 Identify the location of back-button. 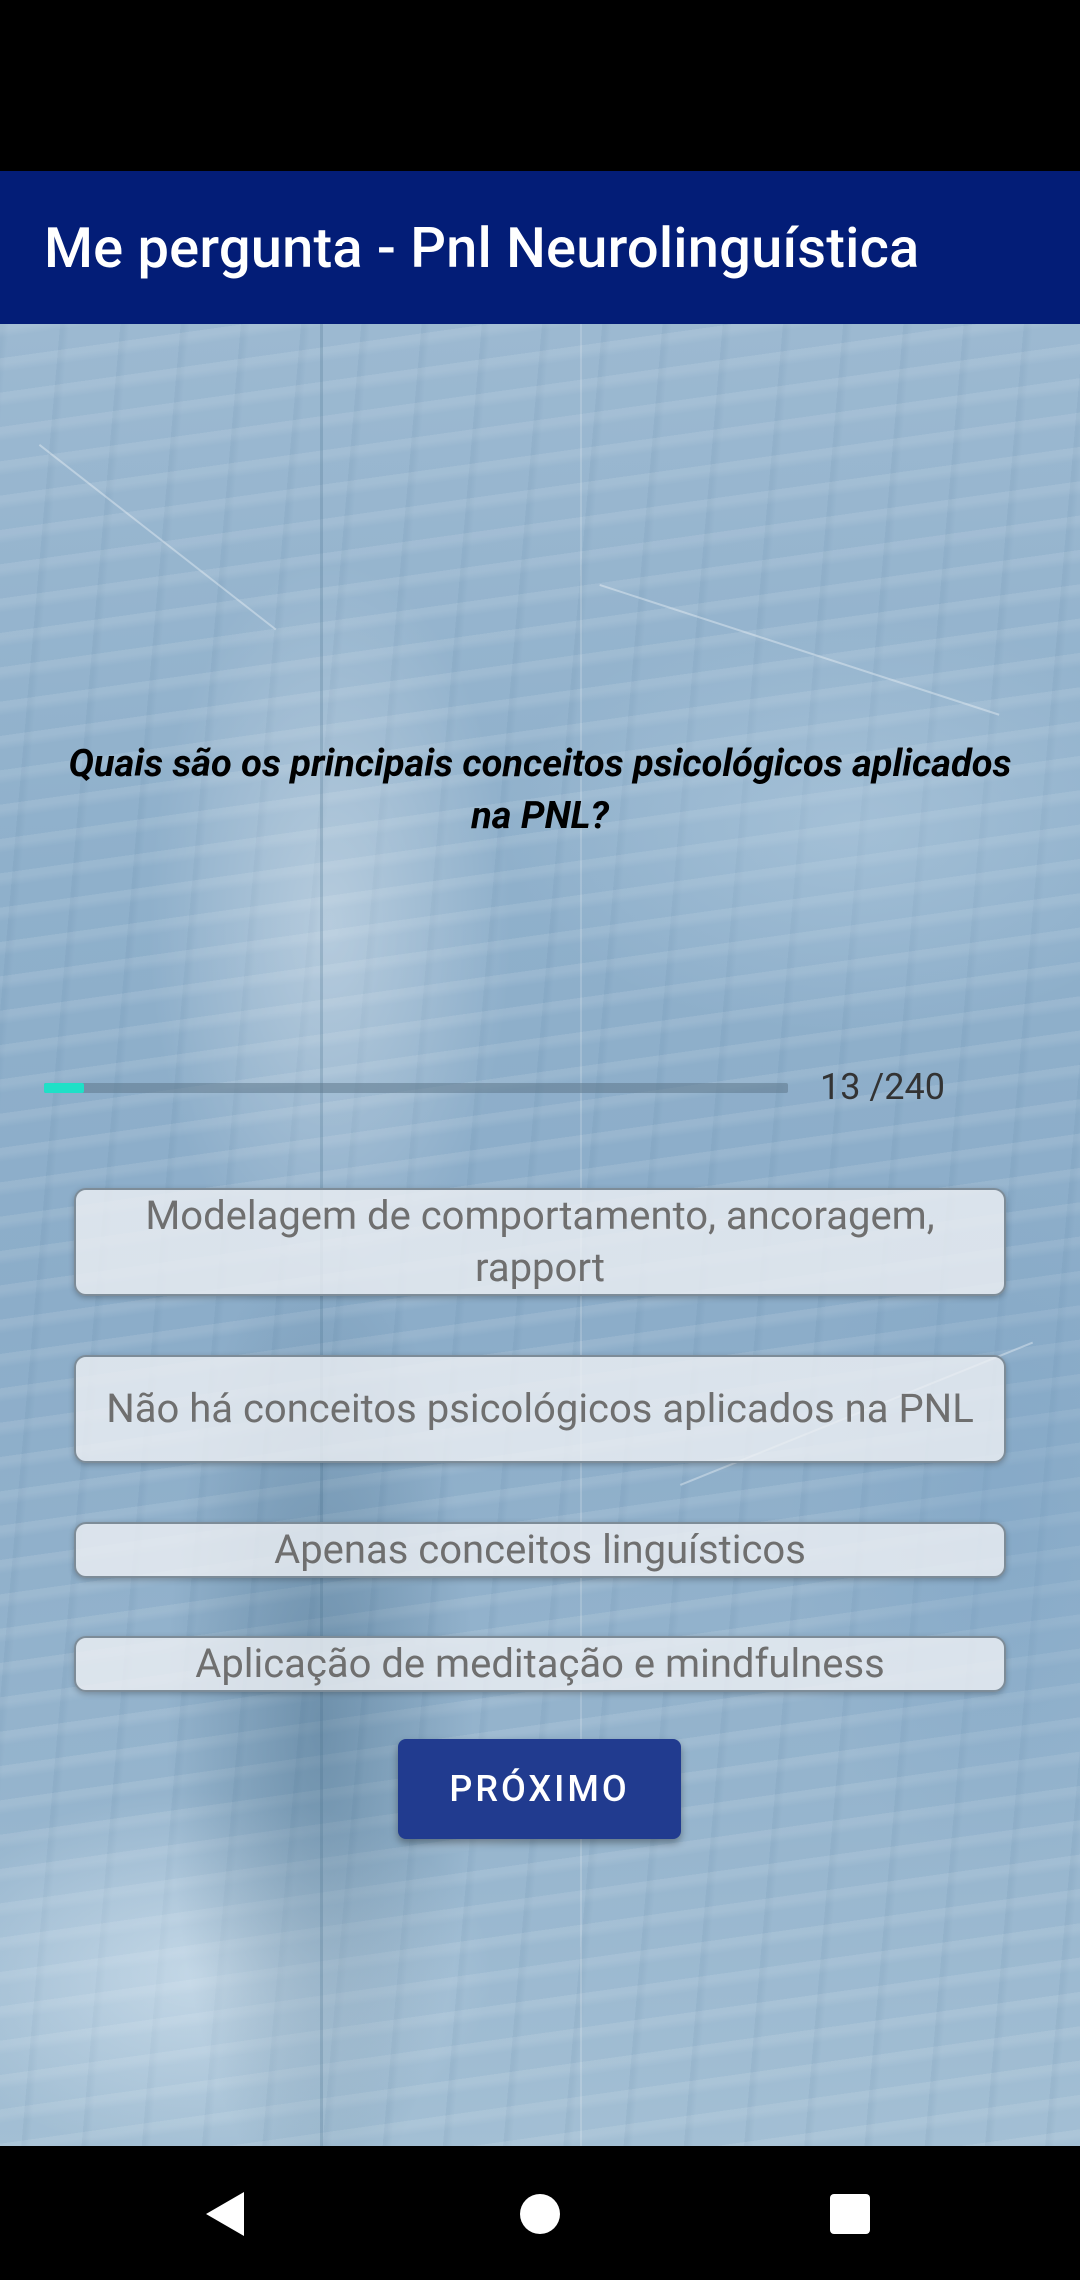
(226, 2214).